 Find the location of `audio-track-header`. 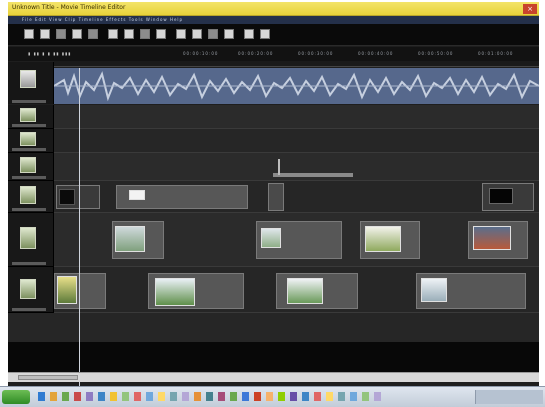

audio-track-header is located at coordinates (31, 83).